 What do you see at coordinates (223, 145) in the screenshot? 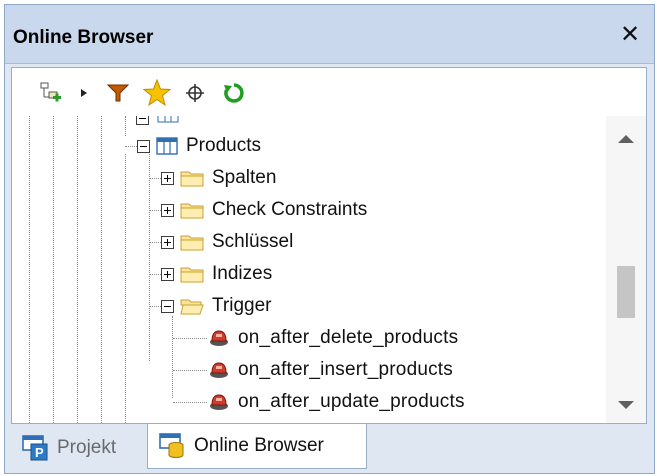
I see `products-label: Products` at bounding box center [223, 145].